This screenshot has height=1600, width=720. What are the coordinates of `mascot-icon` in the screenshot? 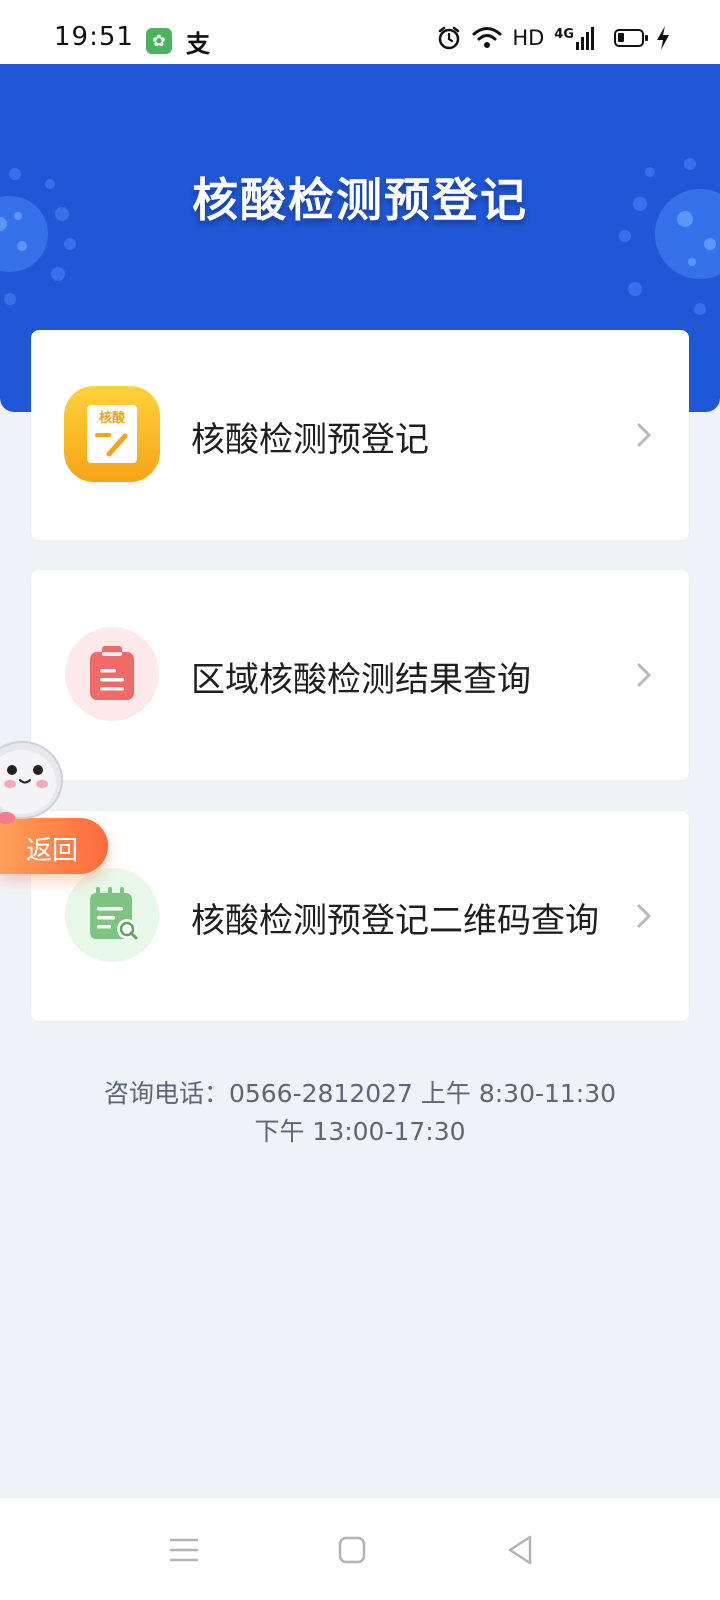 It's located at (35, 783).